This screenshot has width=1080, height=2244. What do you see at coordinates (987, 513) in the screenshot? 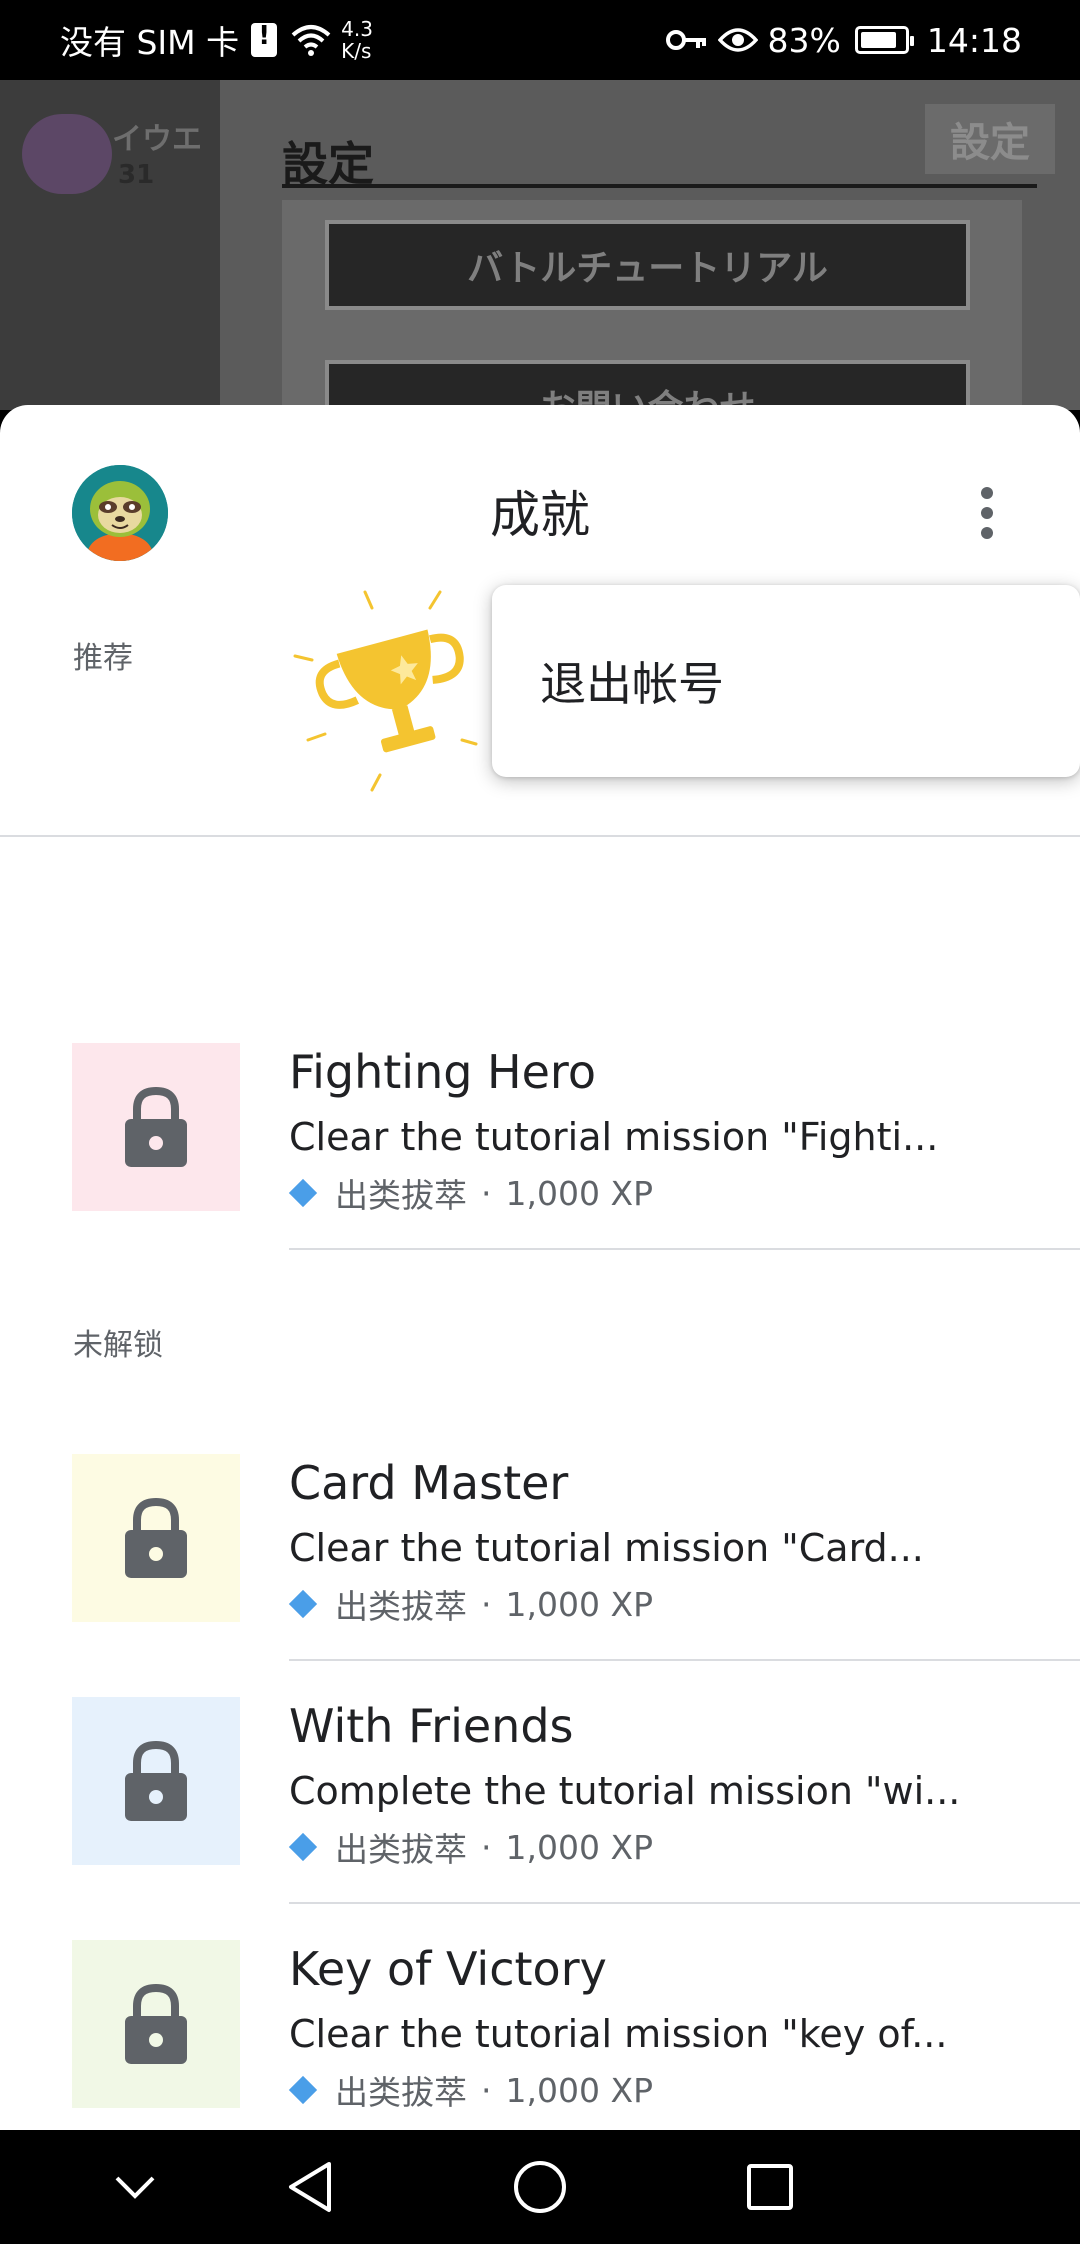
I see `more-vert-icon` at bounding box center [987, 513].